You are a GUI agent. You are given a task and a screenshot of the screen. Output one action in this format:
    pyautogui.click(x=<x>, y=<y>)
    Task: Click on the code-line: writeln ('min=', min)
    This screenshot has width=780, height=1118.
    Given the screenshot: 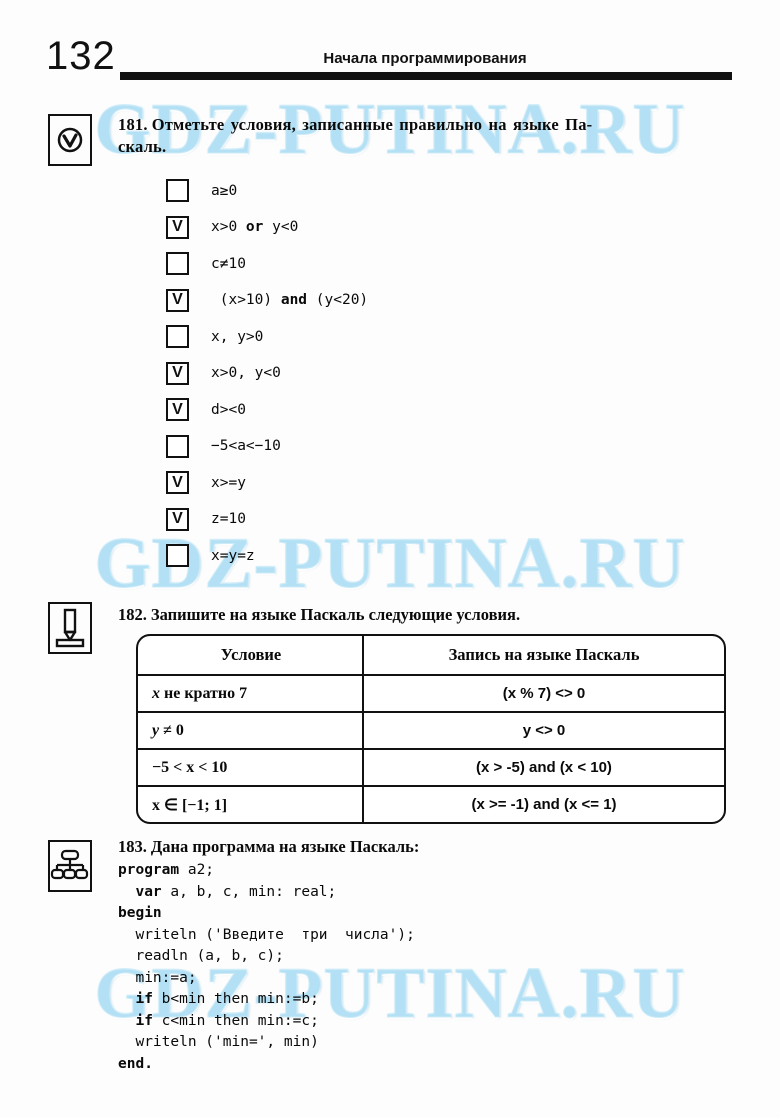 What is the action you would take?
    pyautogui.click(x=227, y=1042)
    